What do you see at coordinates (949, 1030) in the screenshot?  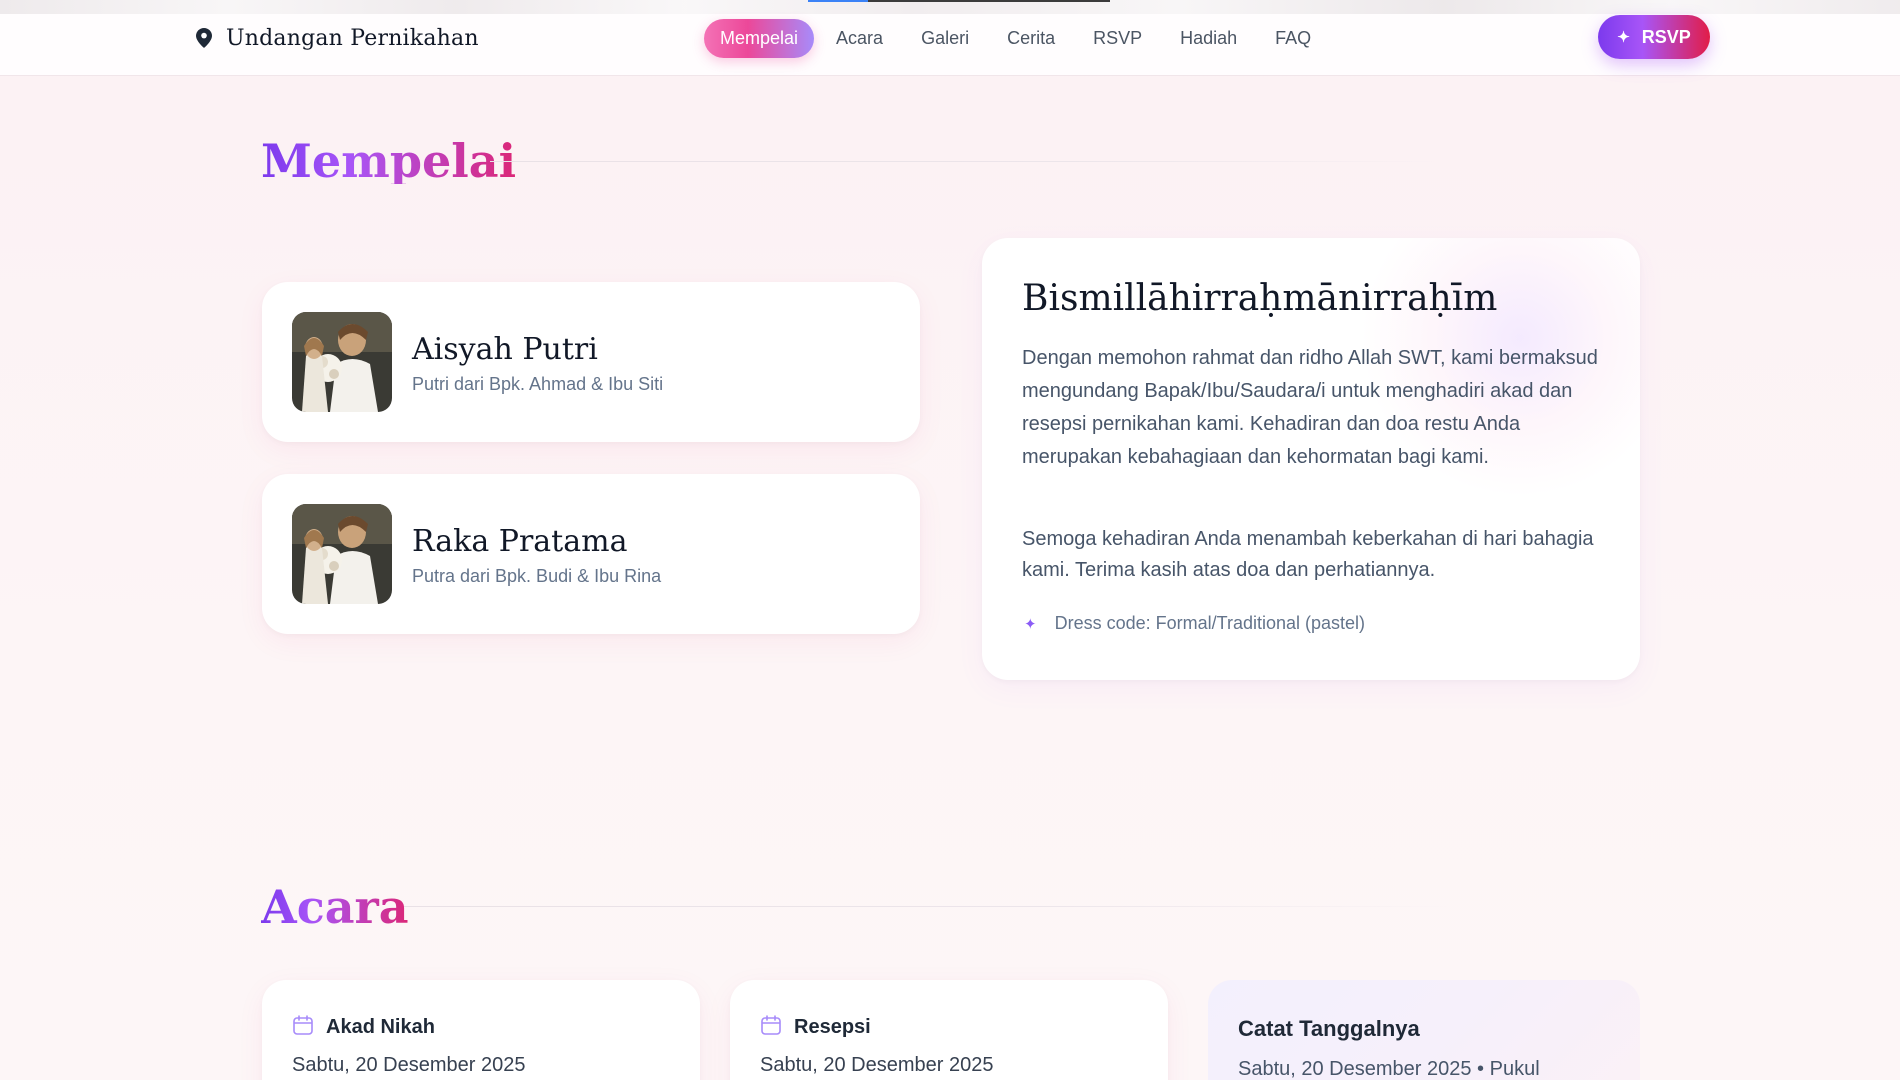 I see `event-card-resepsi: Resepsi Sabtu, 20 Desember 2025` at bounding box center [949, 1030].